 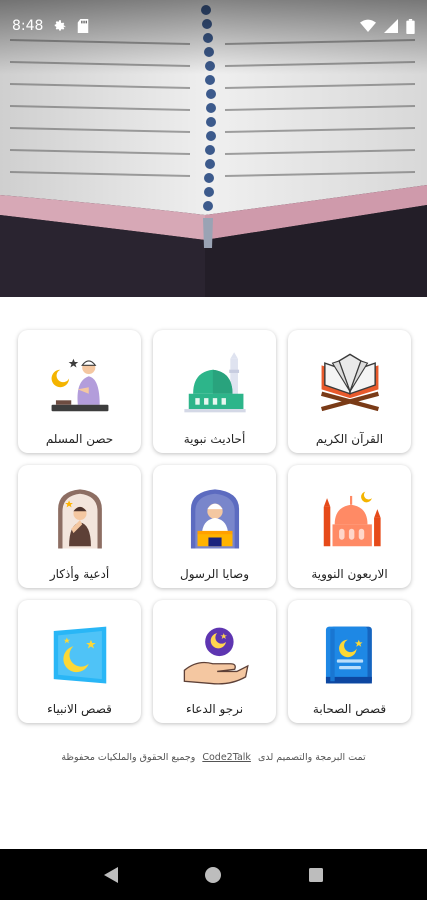 I want to click on developer-link: Code2Talk, so click(x=226, y=757).